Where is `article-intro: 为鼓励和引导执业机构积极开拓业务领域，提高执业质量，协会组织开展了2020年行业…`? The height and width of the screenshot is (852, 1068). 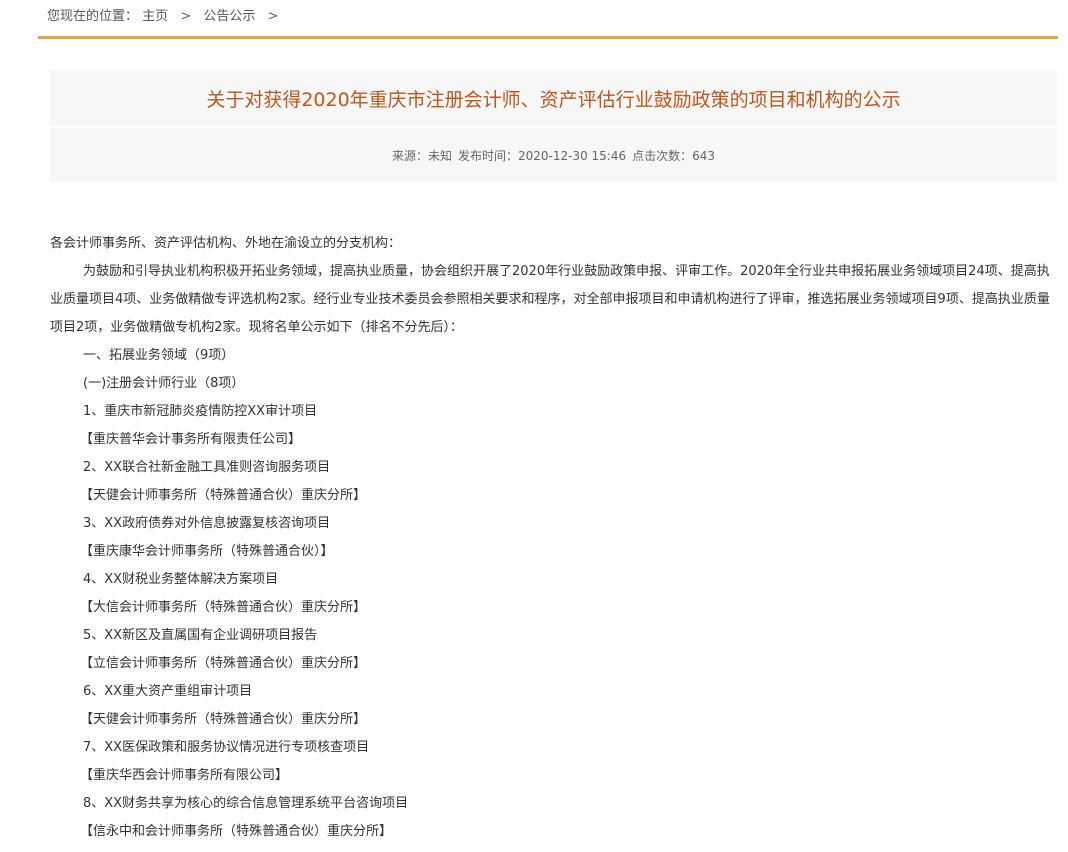 article-intro: 为鼓励和引导执业机构积极开拓业务领域，提高执业质量，协会组织开展了2020年行业… is located at coordinates (550, 299).